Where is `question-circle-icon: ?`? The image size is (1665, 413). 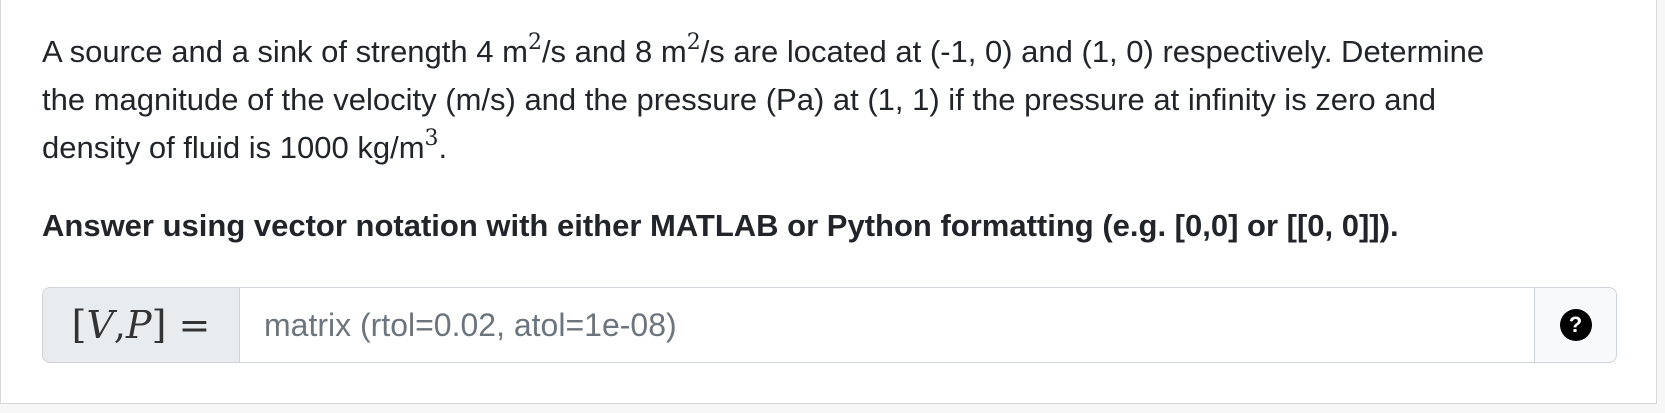
question-circle-icon: ? is located at coordinates (1575, 325).